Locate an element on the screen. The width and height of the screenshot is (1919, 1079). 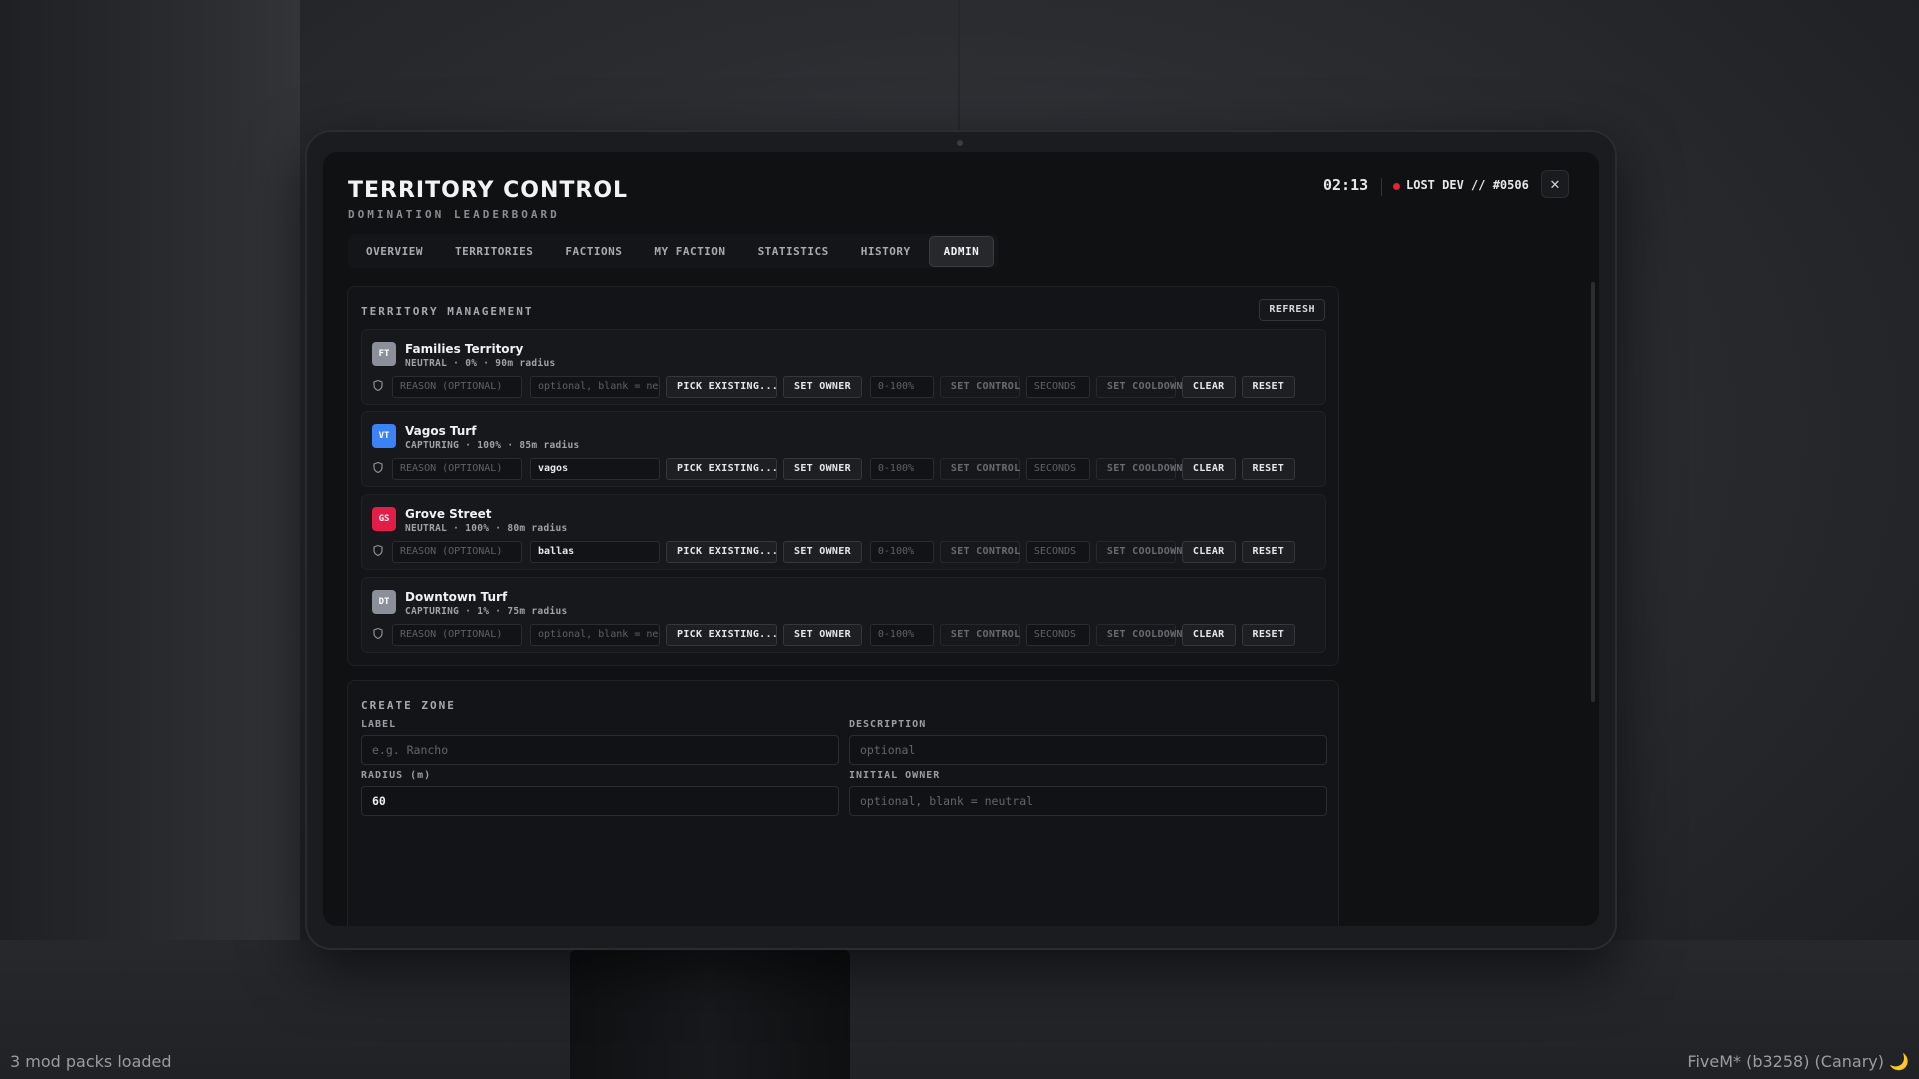
territory-badge: VT is located at coordinates (384, 436).